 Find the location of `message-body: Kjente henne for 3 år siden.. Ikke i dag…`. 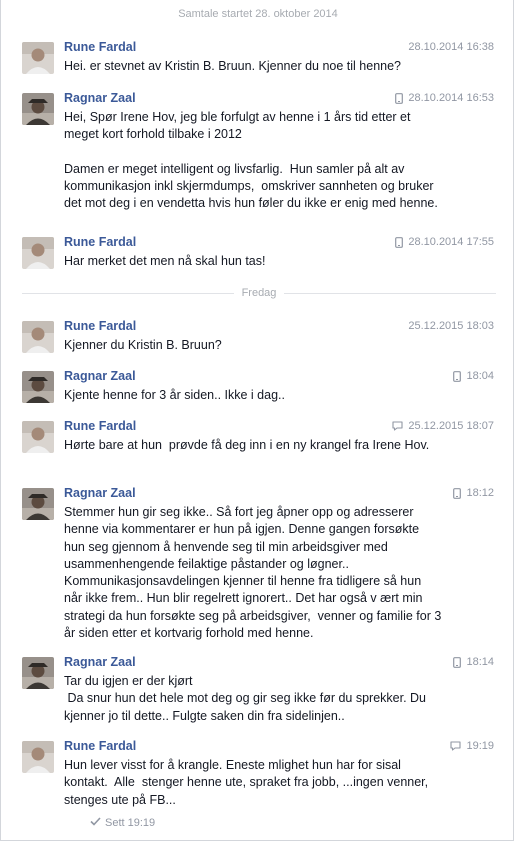

message-body: Kjente henne for 3 år siden.. Ikke i dag… is located at coordinates (174, 395).